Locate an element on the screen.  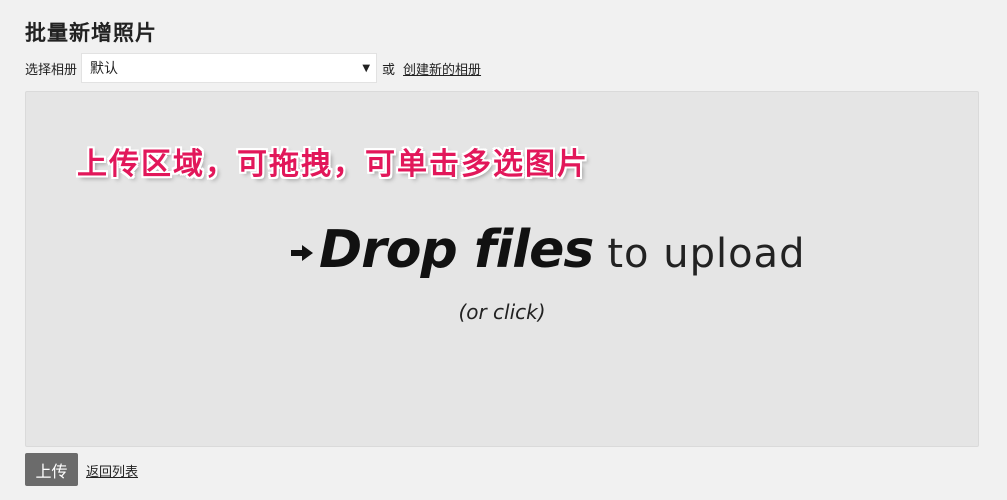
page-title: 批量新增照片 is located at coordinates (91, 33).